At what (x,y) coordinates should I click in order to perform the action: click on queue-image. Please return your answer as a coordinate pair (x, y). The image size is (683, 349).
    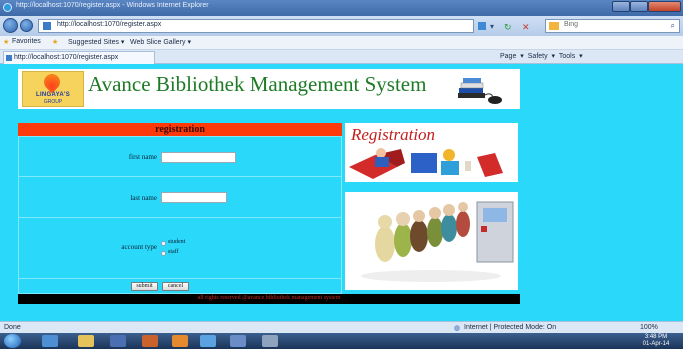
    Looking at the image, I should click on (431, 241).